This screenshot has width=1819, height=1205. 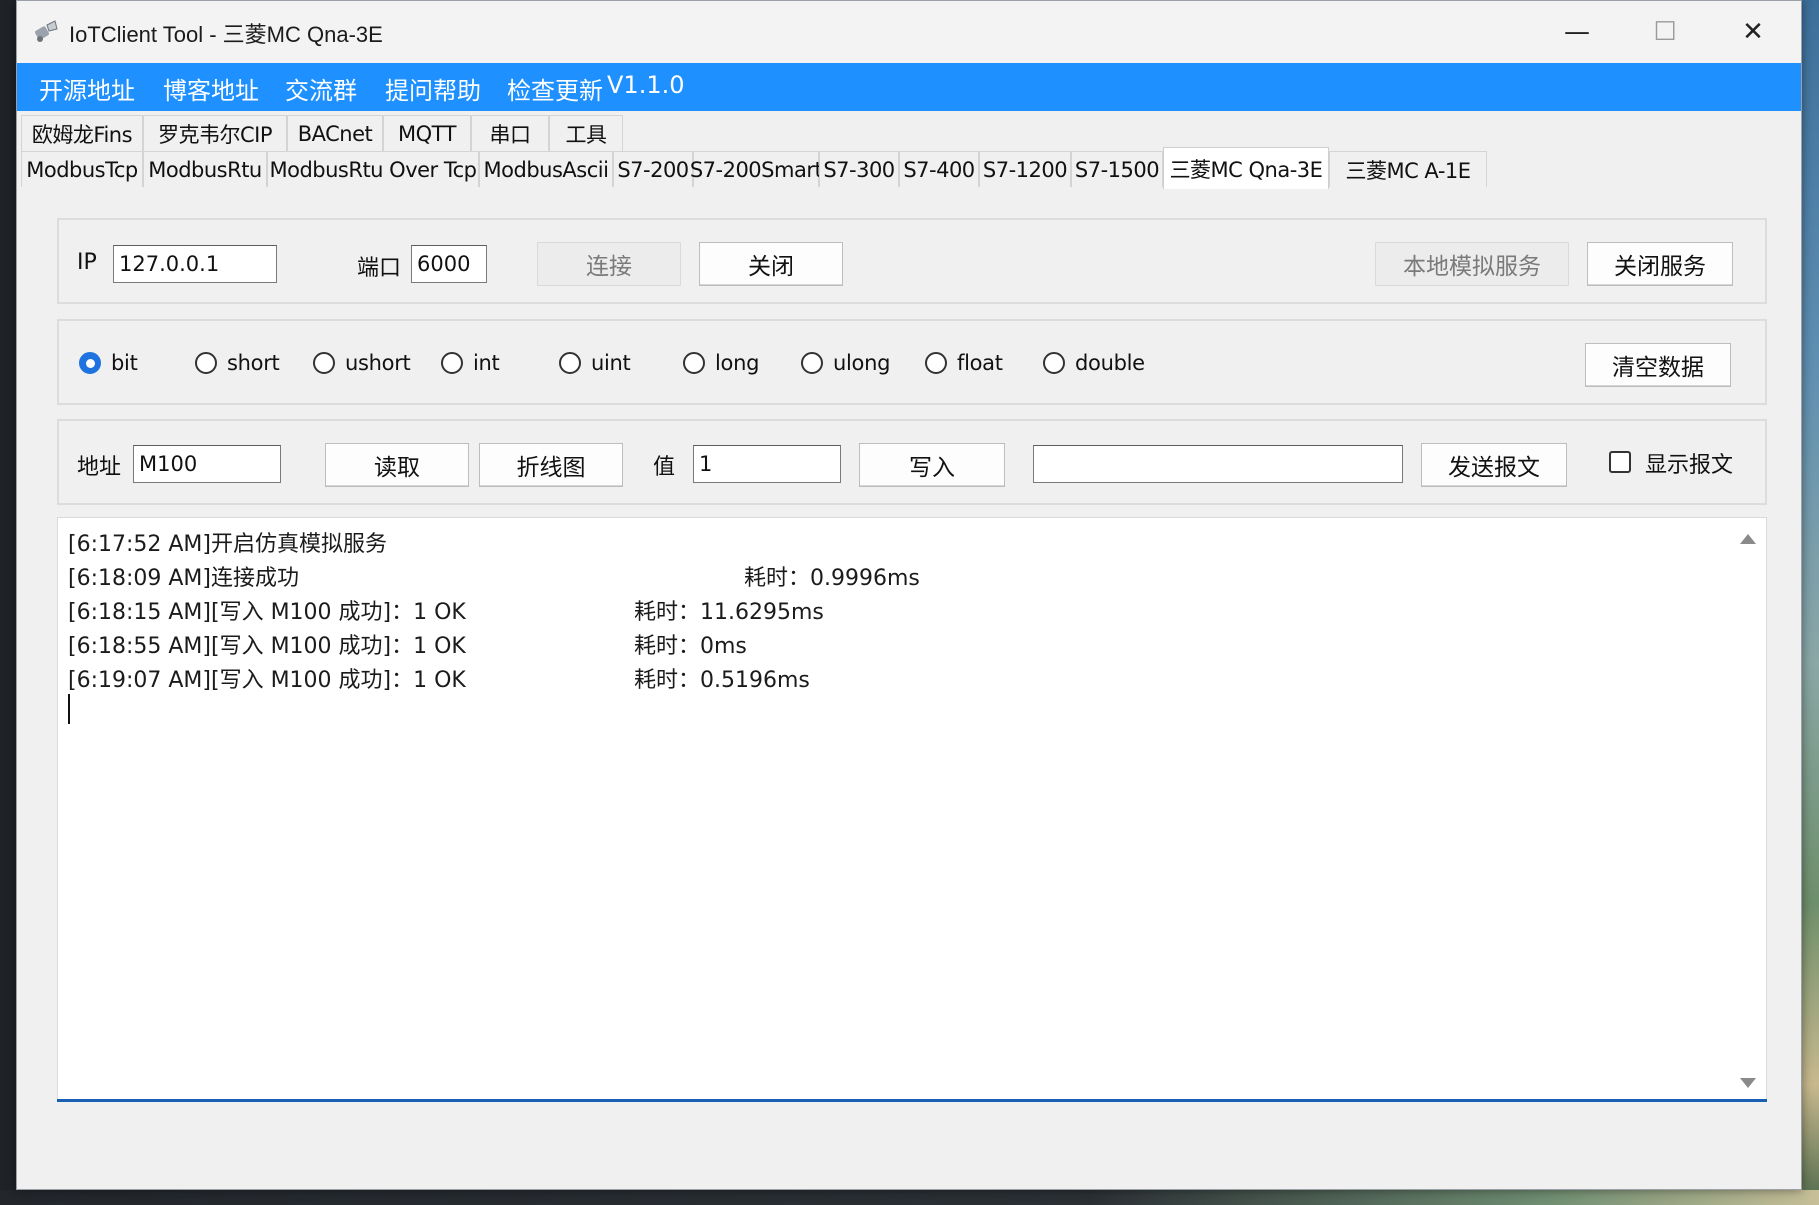 What do you see at coordinates (1689, 463) in the screenshot?
I see `show-packet-label: 显示报文` at bounding box center [1689, 463].